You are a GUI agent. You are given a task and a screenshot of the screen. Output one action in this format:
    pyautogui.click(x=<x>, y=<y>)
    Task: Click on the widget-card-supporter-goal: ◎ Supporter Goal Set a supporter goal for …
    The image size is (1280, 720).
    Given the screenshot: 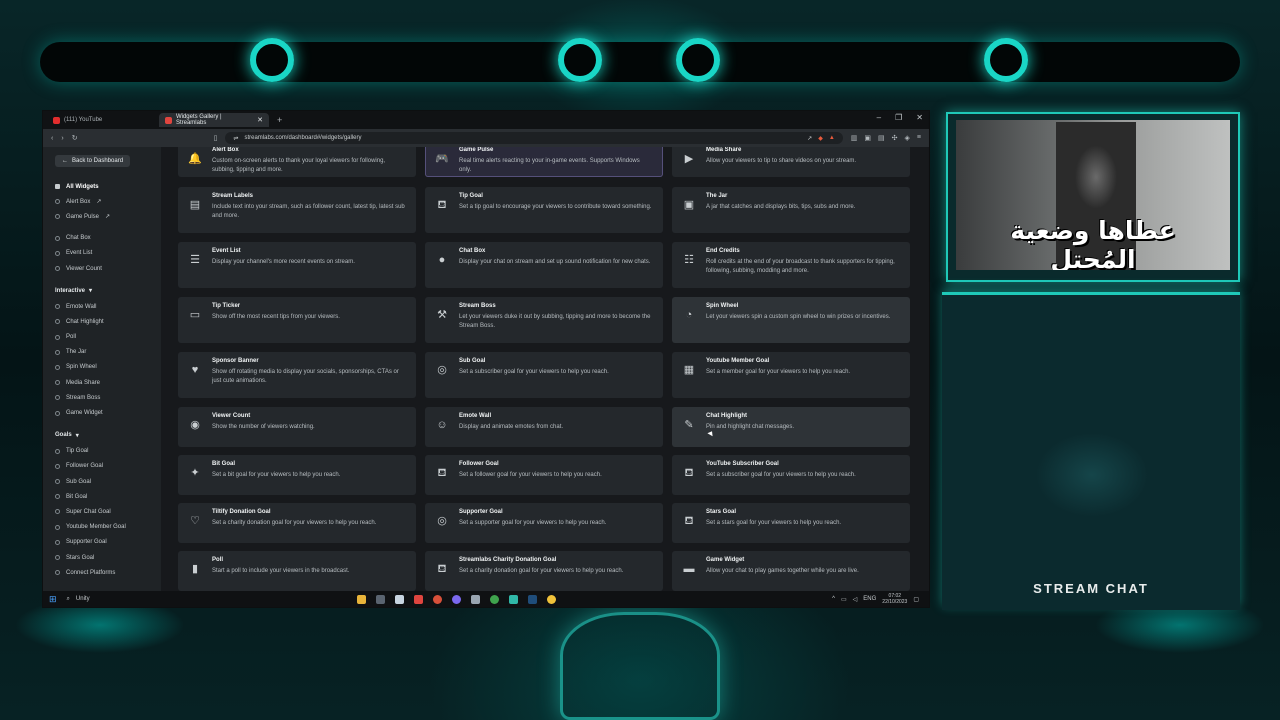 What is the action you would take?
    pyautogui.click(x=544, y=523)
    